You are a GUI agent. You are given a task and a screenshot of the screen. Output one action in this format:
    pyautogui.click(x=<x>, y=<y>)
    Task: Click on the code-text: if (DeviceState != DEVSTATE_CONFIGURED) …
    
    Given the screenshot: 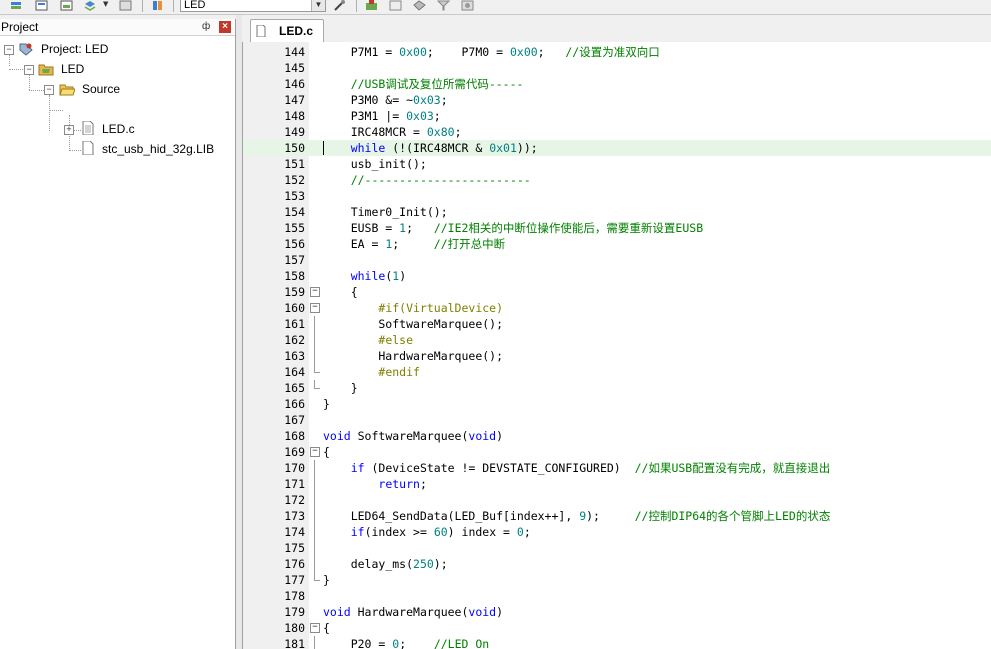 What is the action you would take?
    pyautogui.click(x=577, y=468)
    